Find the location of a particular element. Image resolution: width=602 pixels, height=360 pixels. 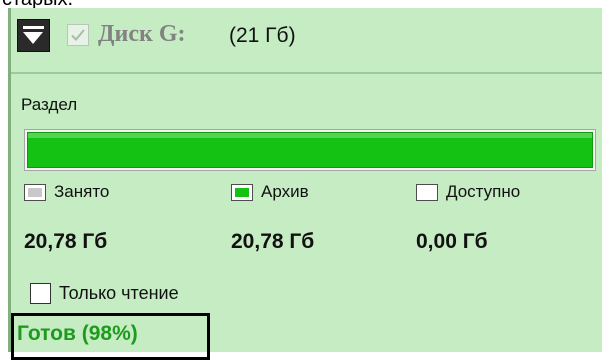

free-value: 0,00 Гб is located at coordinates (452, 241).